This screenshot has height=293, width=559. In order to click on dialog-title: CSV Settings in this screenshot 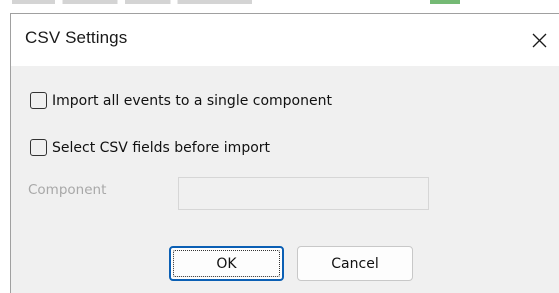, I will do `click(76, 37)`.